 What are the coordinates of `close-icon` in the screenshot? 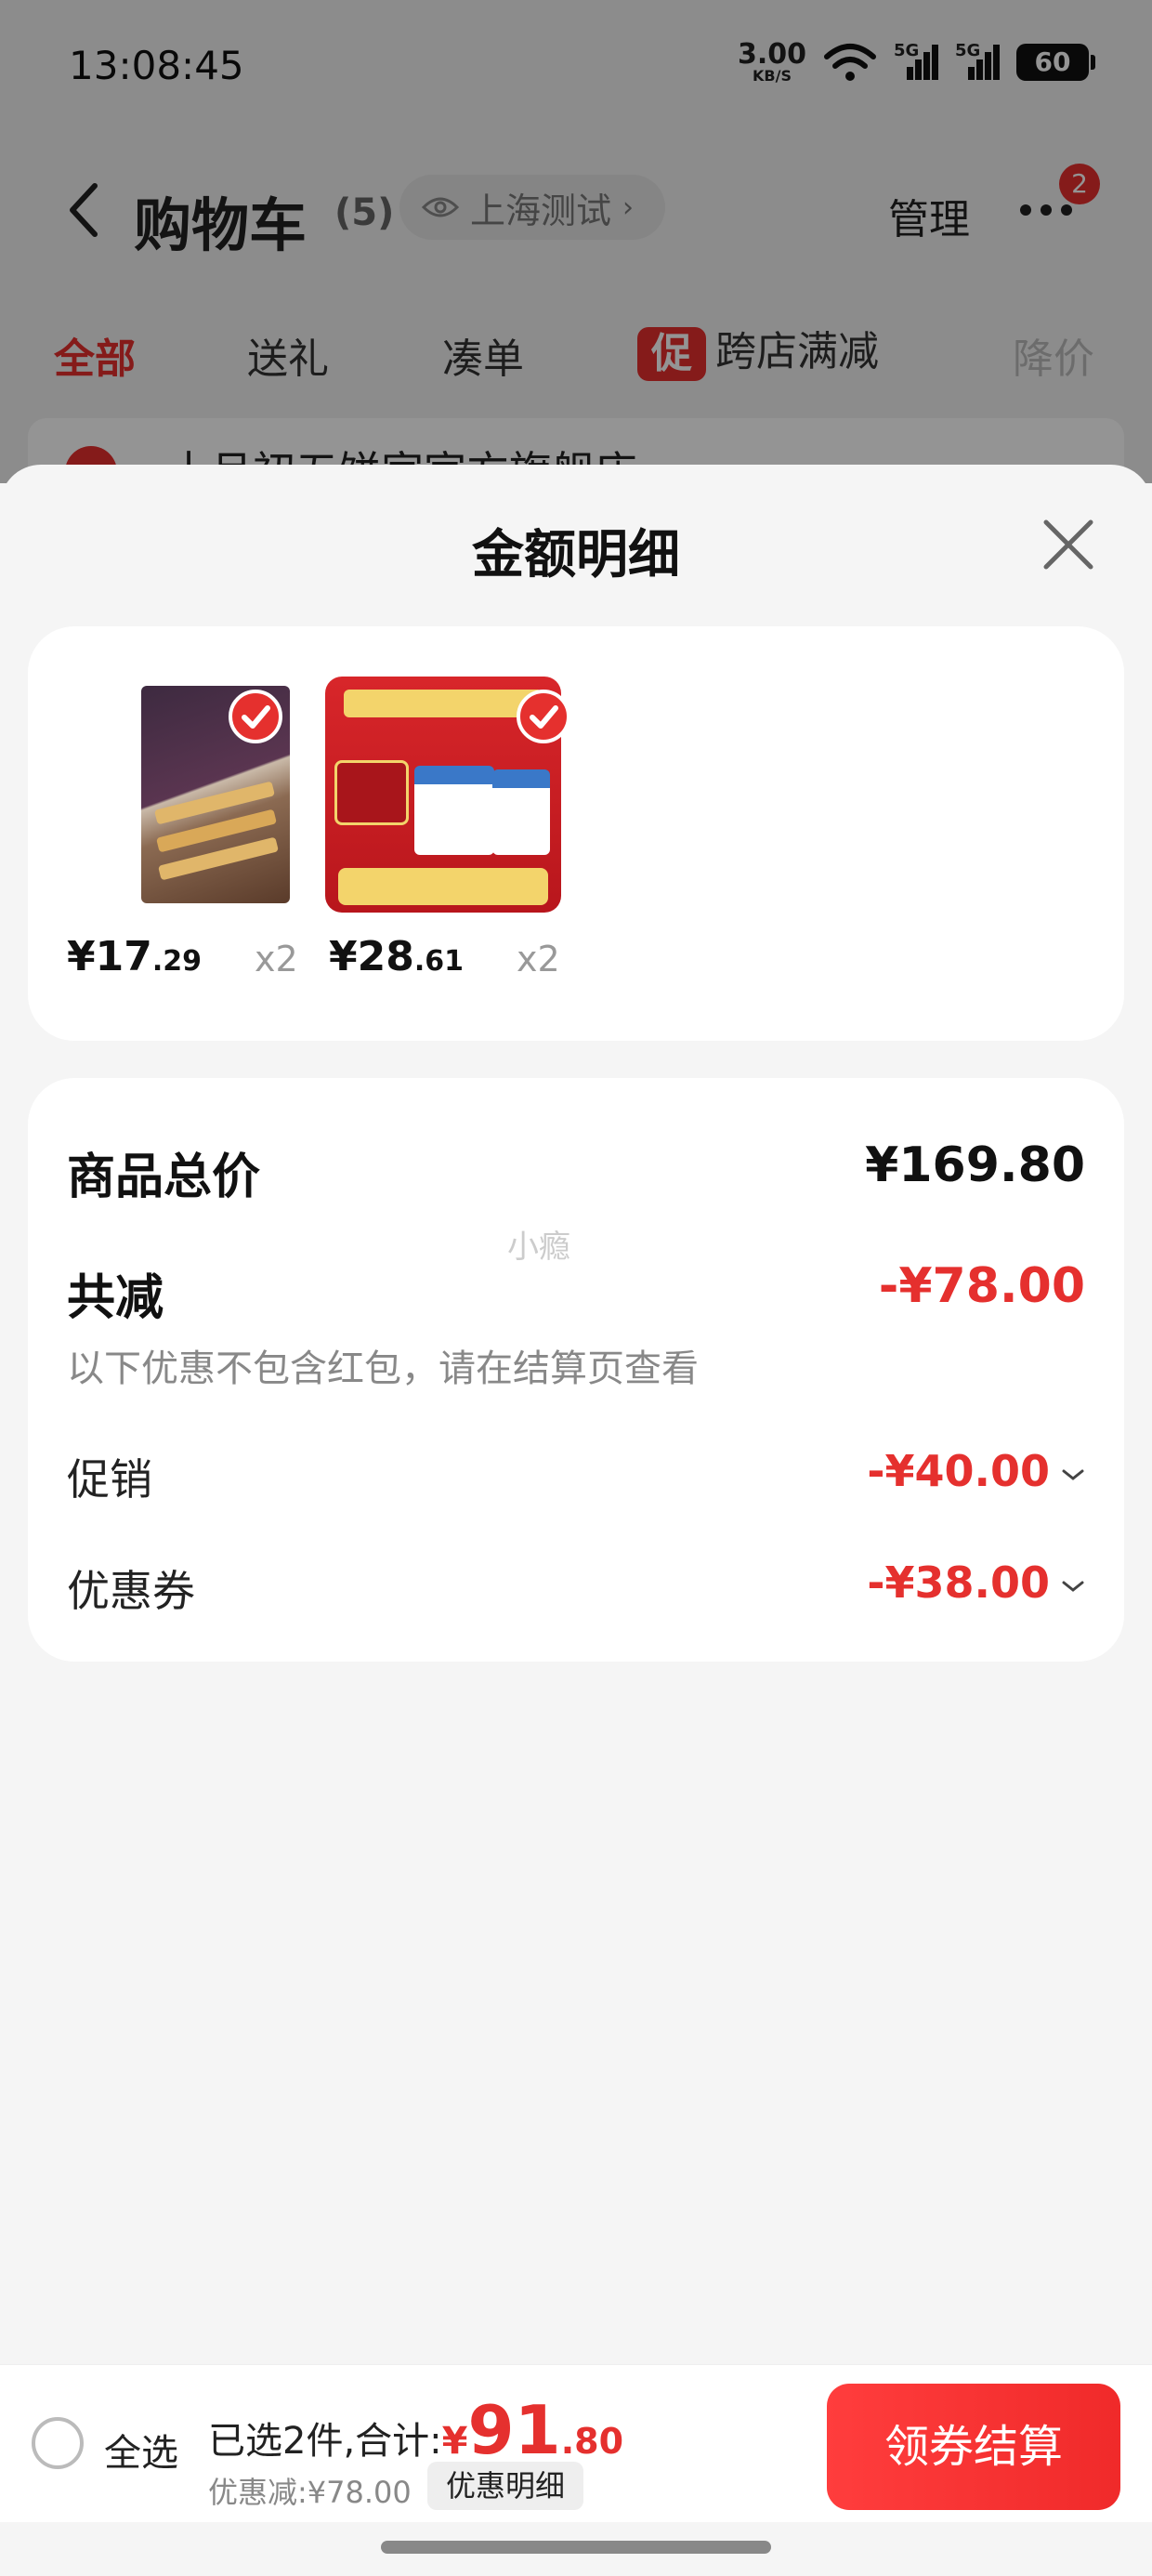 It's located at (1068, 544).